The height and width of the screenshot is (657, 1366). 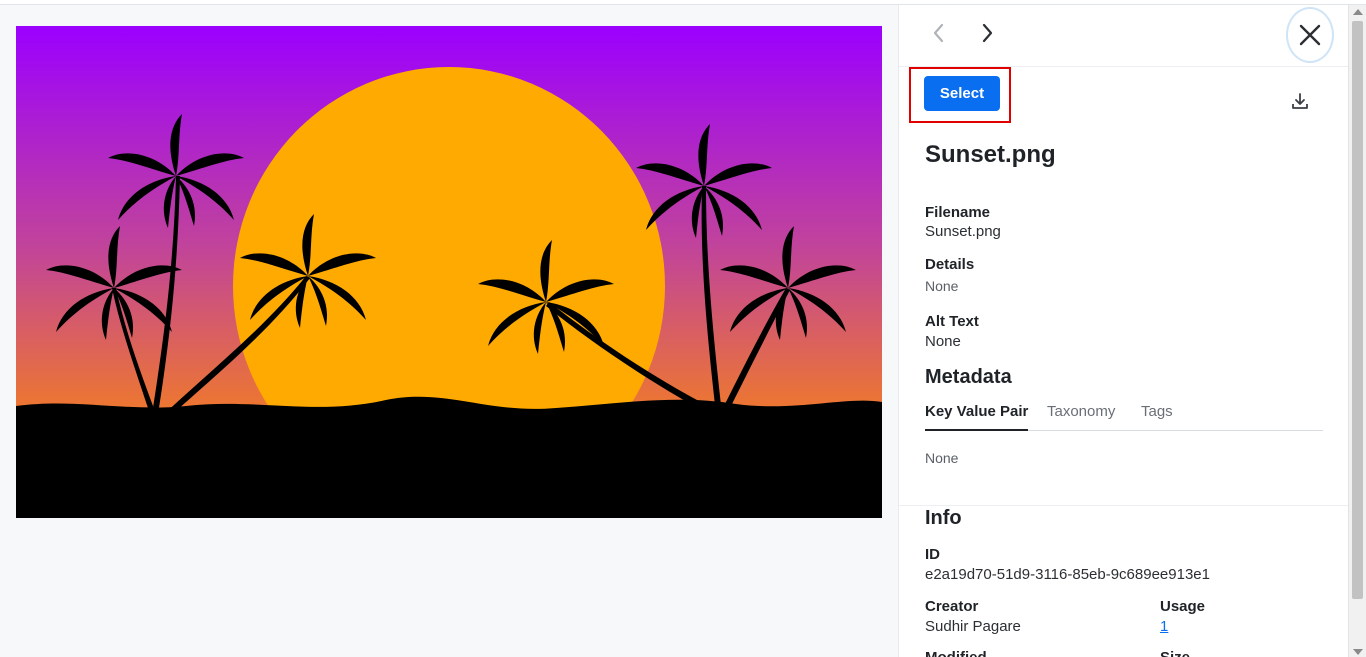 I want to click on details-value: None, so click(x=942, y=286).